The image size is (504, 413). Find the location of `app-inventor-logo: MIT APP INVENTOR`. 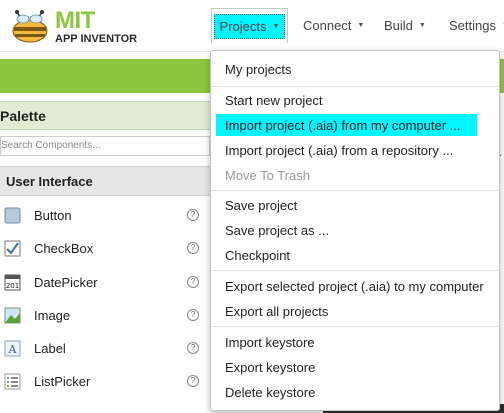

app-inventor-logo: MIT APP INVENTOR is located at coordinates (78, 26).